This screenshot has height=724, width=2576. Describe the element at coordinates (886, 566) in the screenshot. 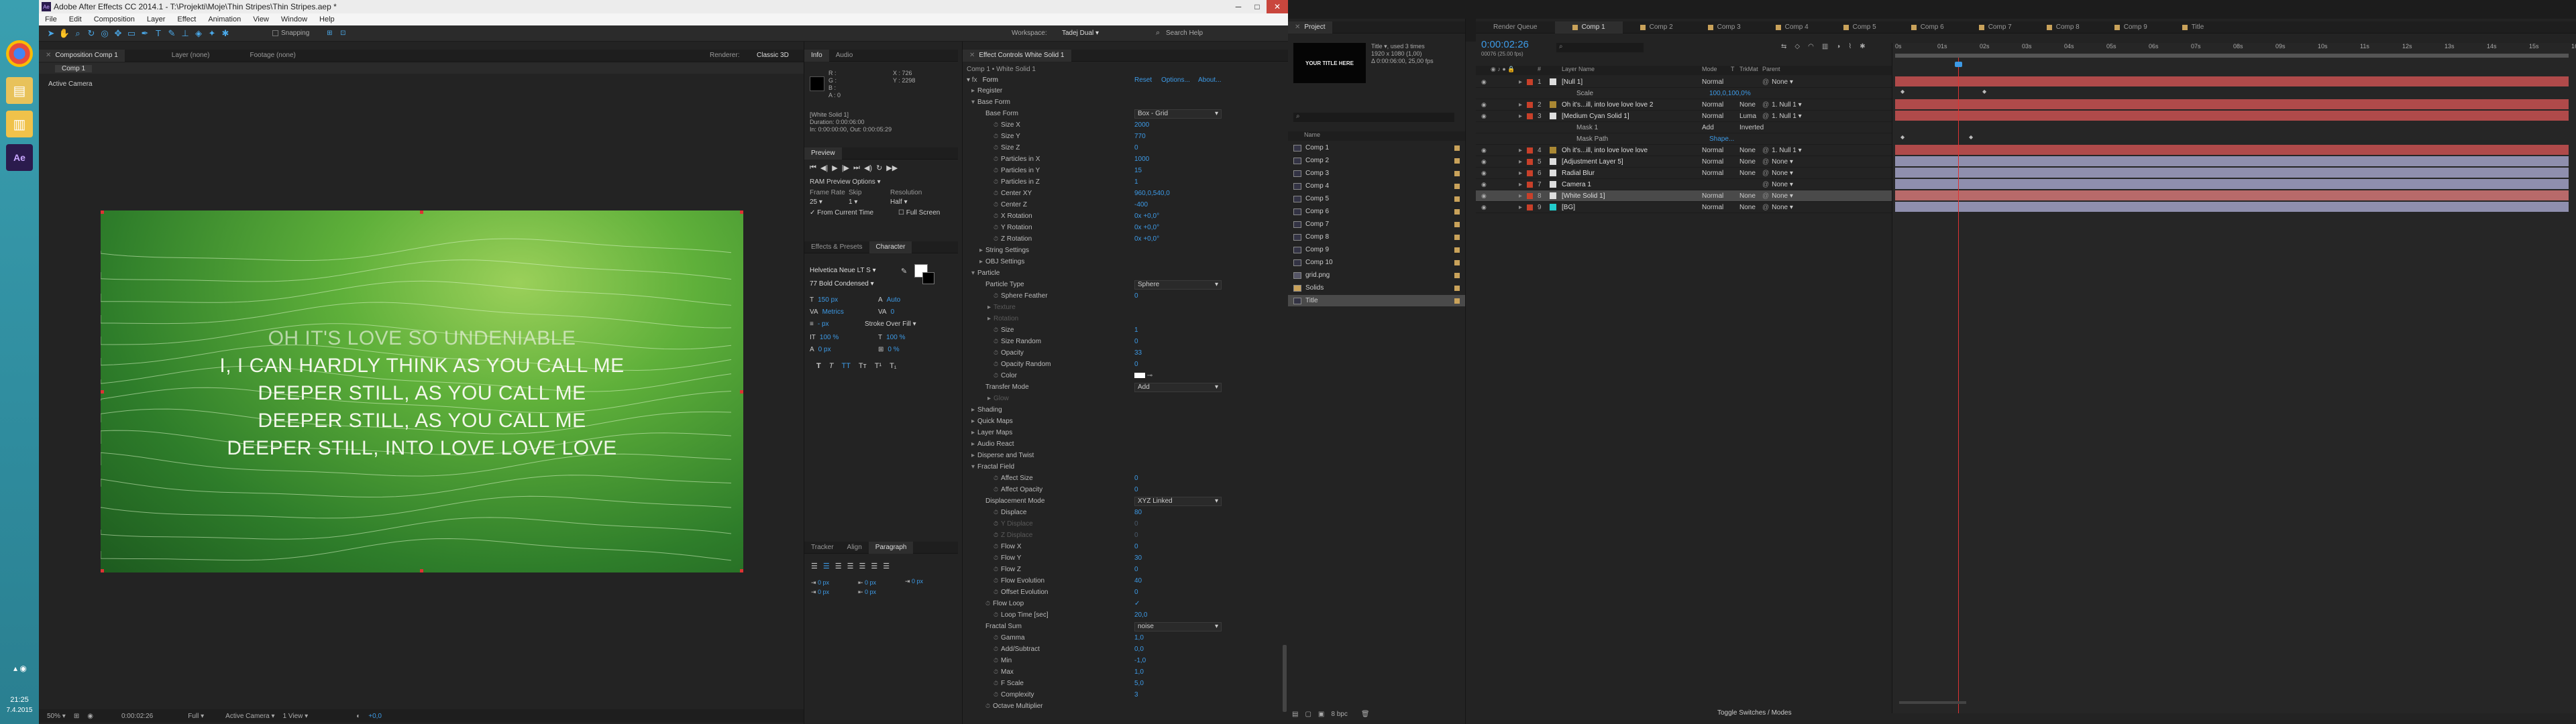

I see `justify-all-button: ☰` at that location.